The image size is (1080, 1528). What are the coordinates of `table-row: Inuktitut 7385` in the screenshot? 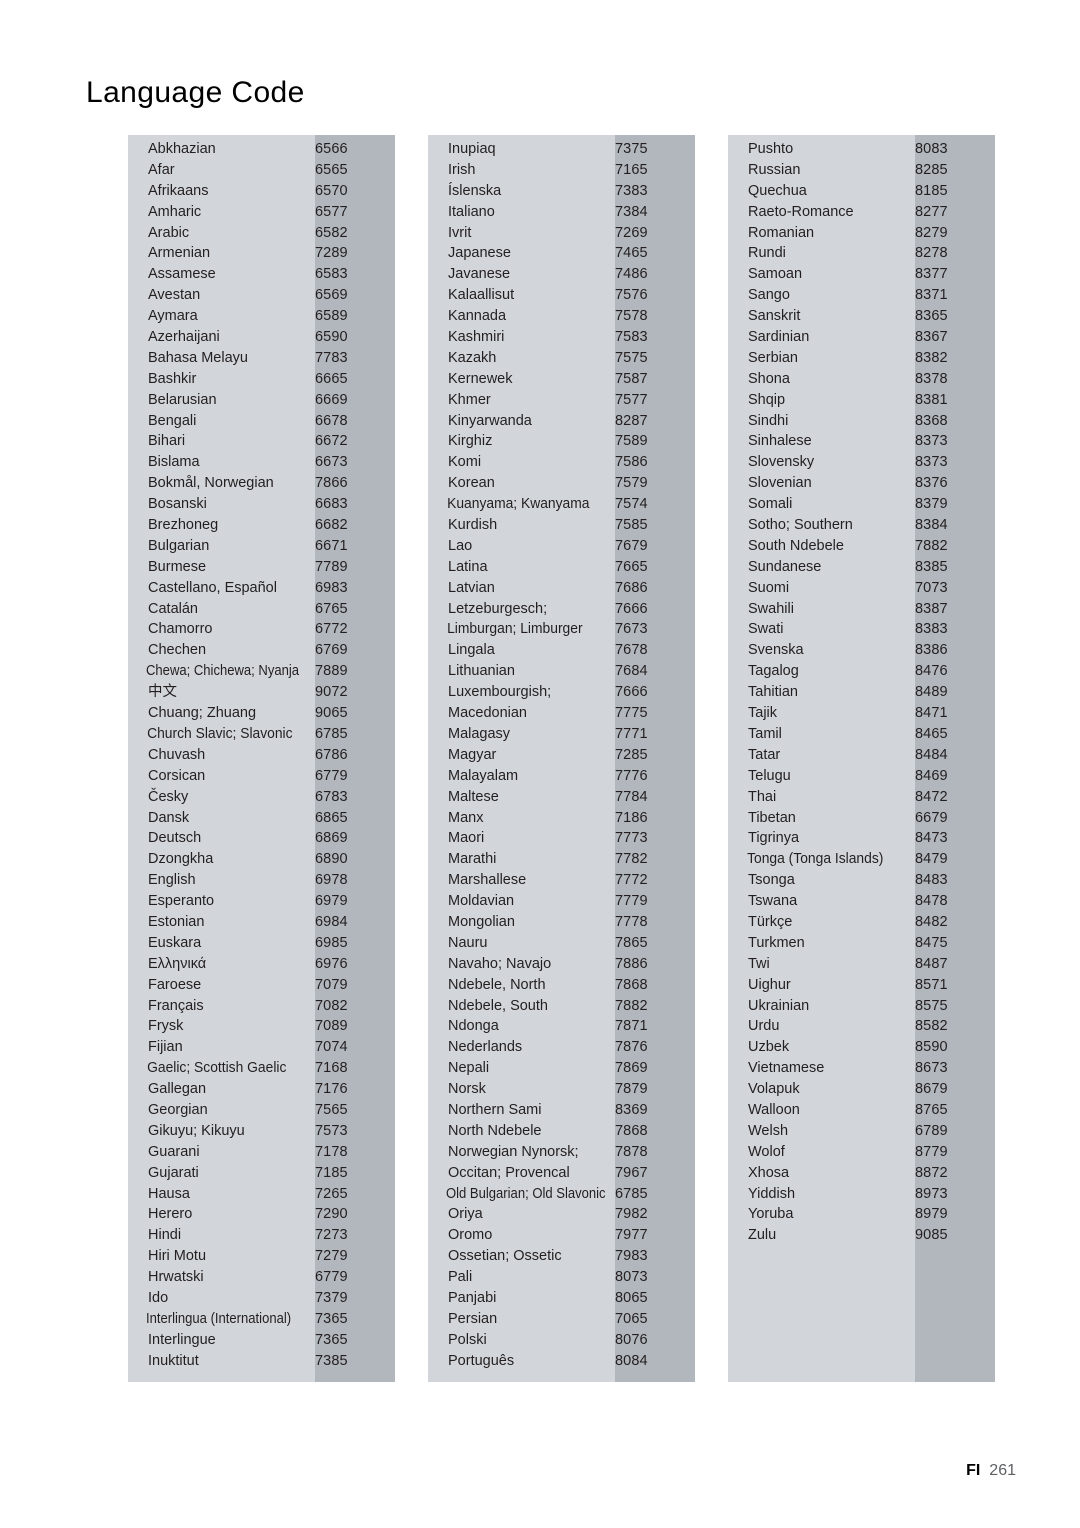 It's located at (261, 1361).